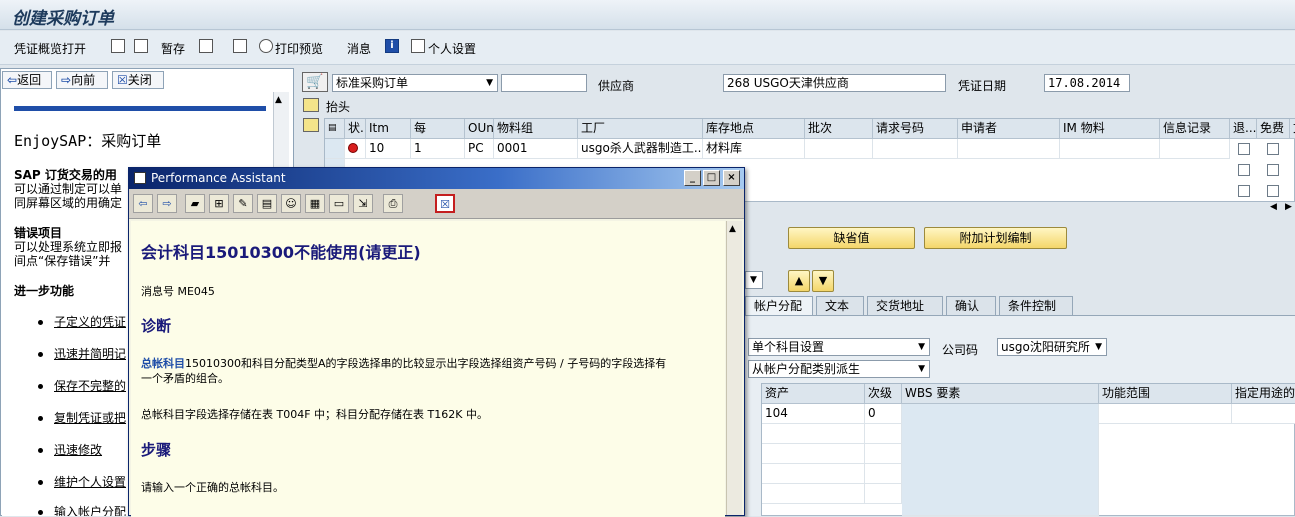 This screenshot has height=517, width=1295. I want to click on col-item: Itm, so click(388, 129).